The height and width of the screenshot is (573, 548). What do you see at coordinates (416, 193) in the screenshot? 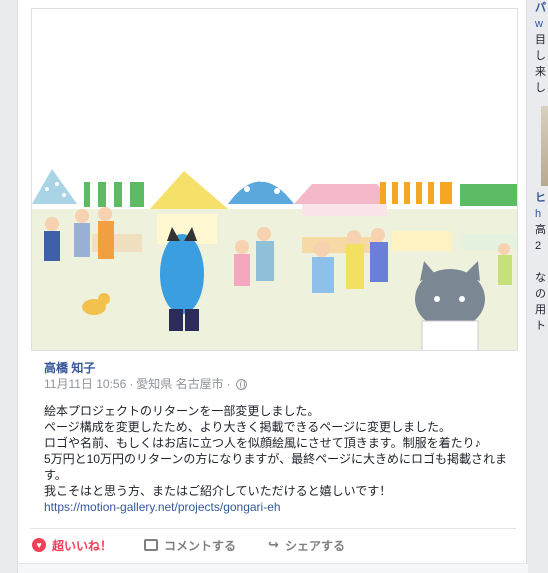
I see `tent-orange-stripes` at bounding box center [416, 193].